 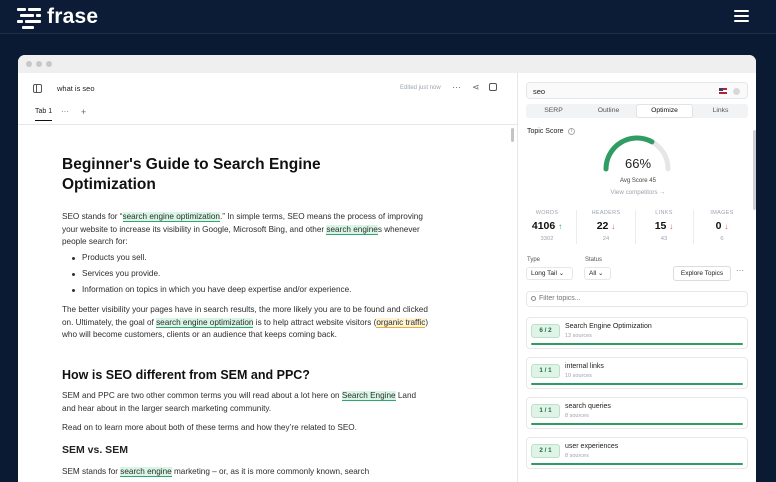 I want to click on tab-options-icon: ···, so click(x=65, y=111).